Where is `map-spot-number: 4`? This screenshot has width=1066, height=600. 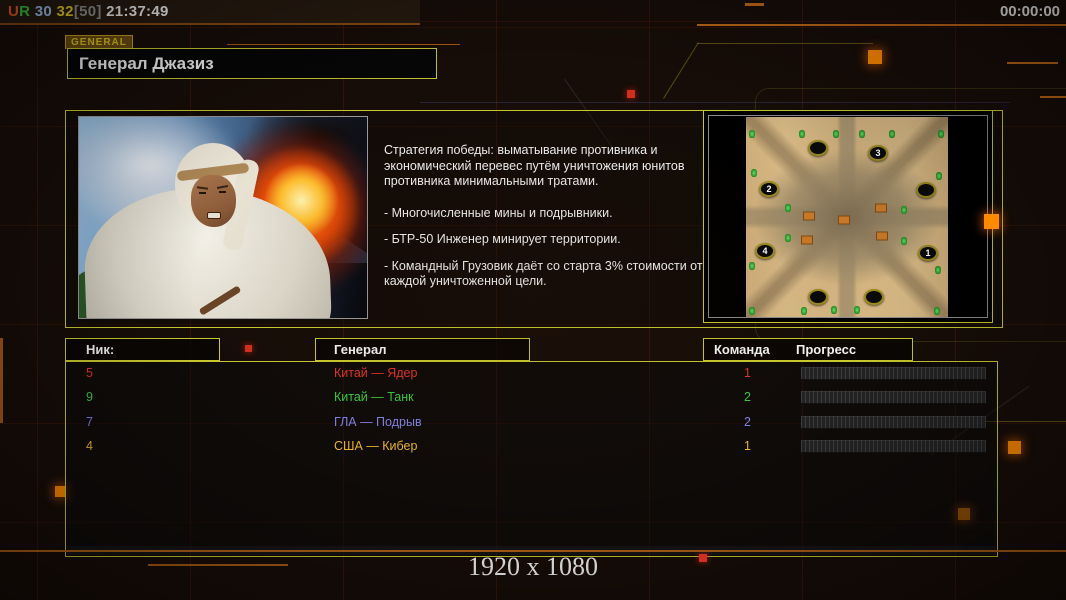 map-spot-number: 4 is located at coordinates (765, 250).